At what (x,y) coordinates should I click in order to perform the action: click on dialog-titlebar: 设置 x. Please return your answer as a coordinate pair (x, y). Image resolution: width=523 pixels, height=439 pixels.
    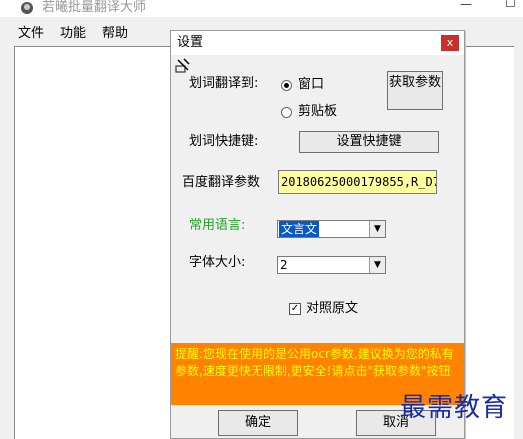
    Looking at the image, I should click on (317, 43).